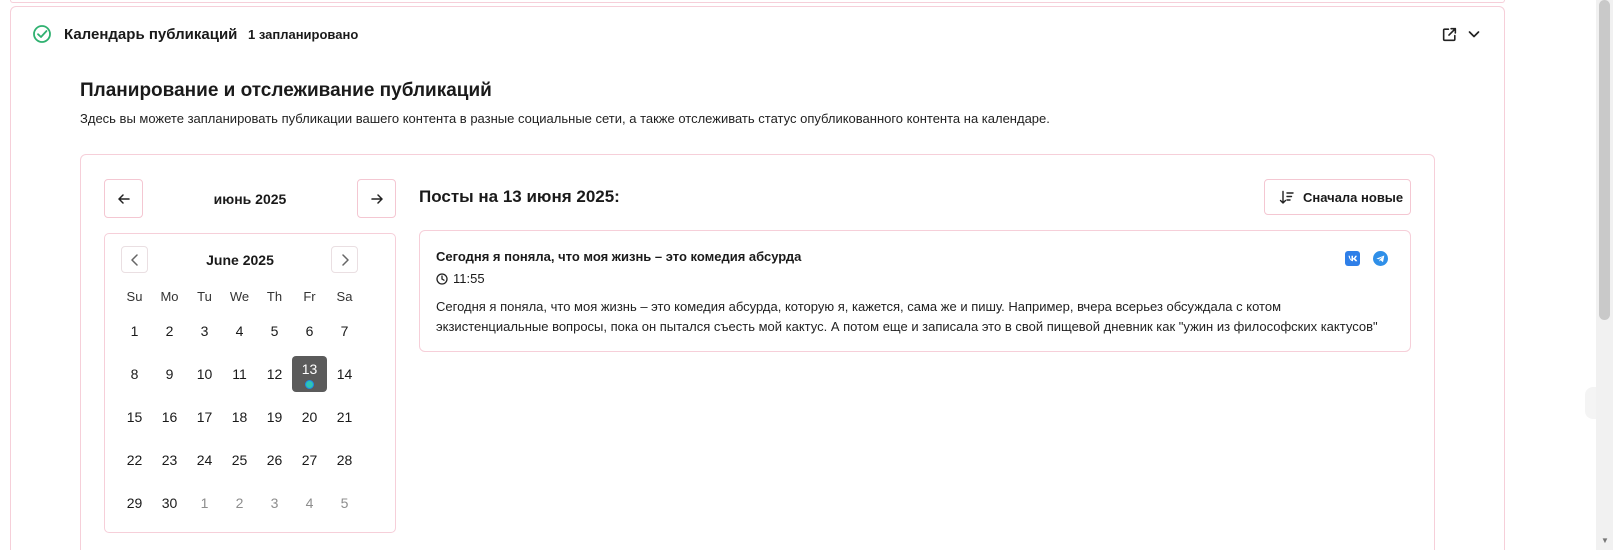 The height and width of the screenshot is (550, 1613). I want to click on calendar-day-number: 7, so click(344, 331).